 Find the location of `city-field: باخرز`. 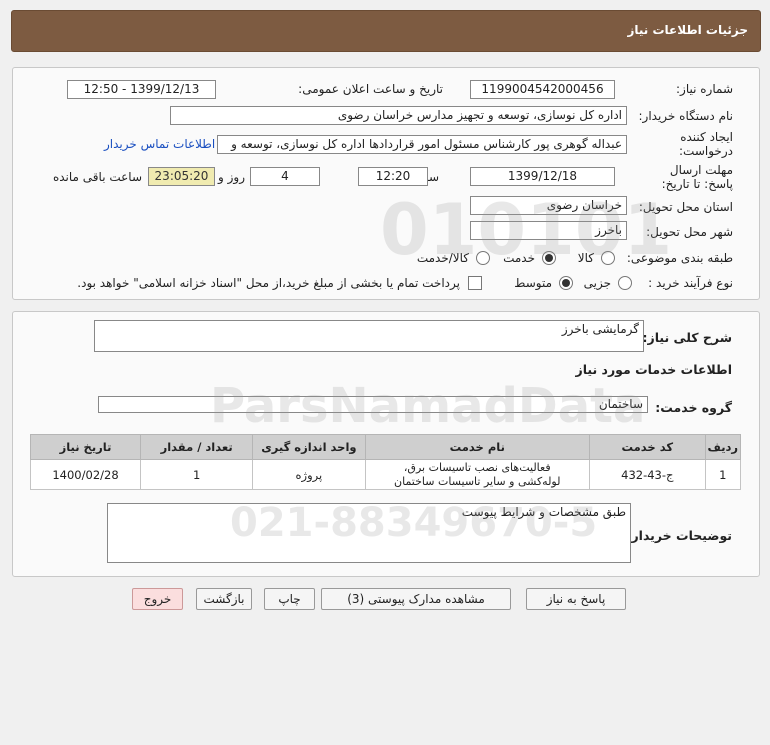

city-field: باخرز is located at coordinates (548, 230).